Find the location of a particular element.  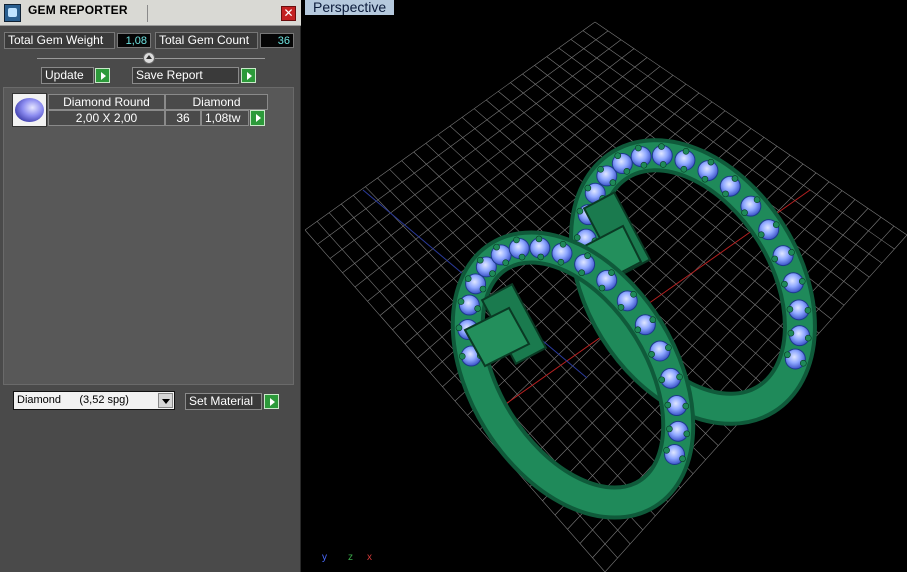

total-gem-count-label: Total Gem Count is located at coordinates (206, 40).